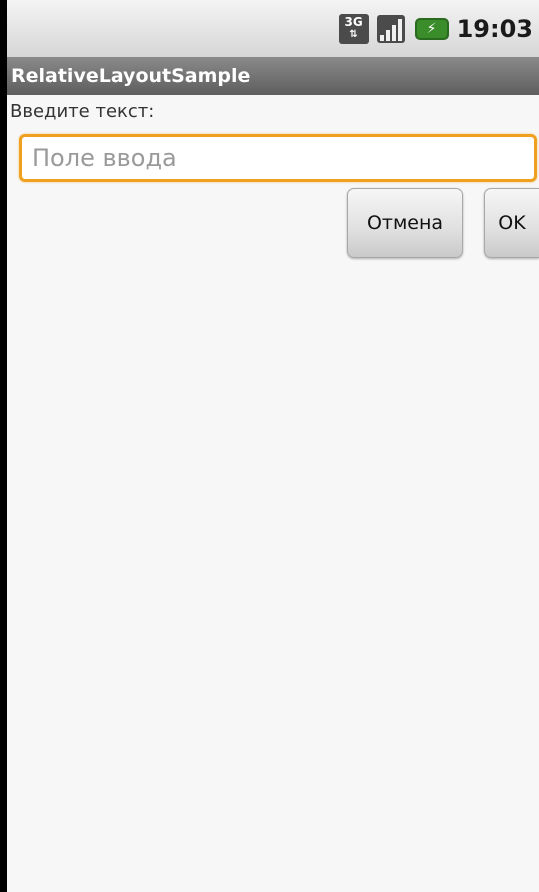 This screenshot has width=539, height=892. Describe the element at coordinates (405, 223) in the screenshot. I see `cancel-button: Отмена` at that location.